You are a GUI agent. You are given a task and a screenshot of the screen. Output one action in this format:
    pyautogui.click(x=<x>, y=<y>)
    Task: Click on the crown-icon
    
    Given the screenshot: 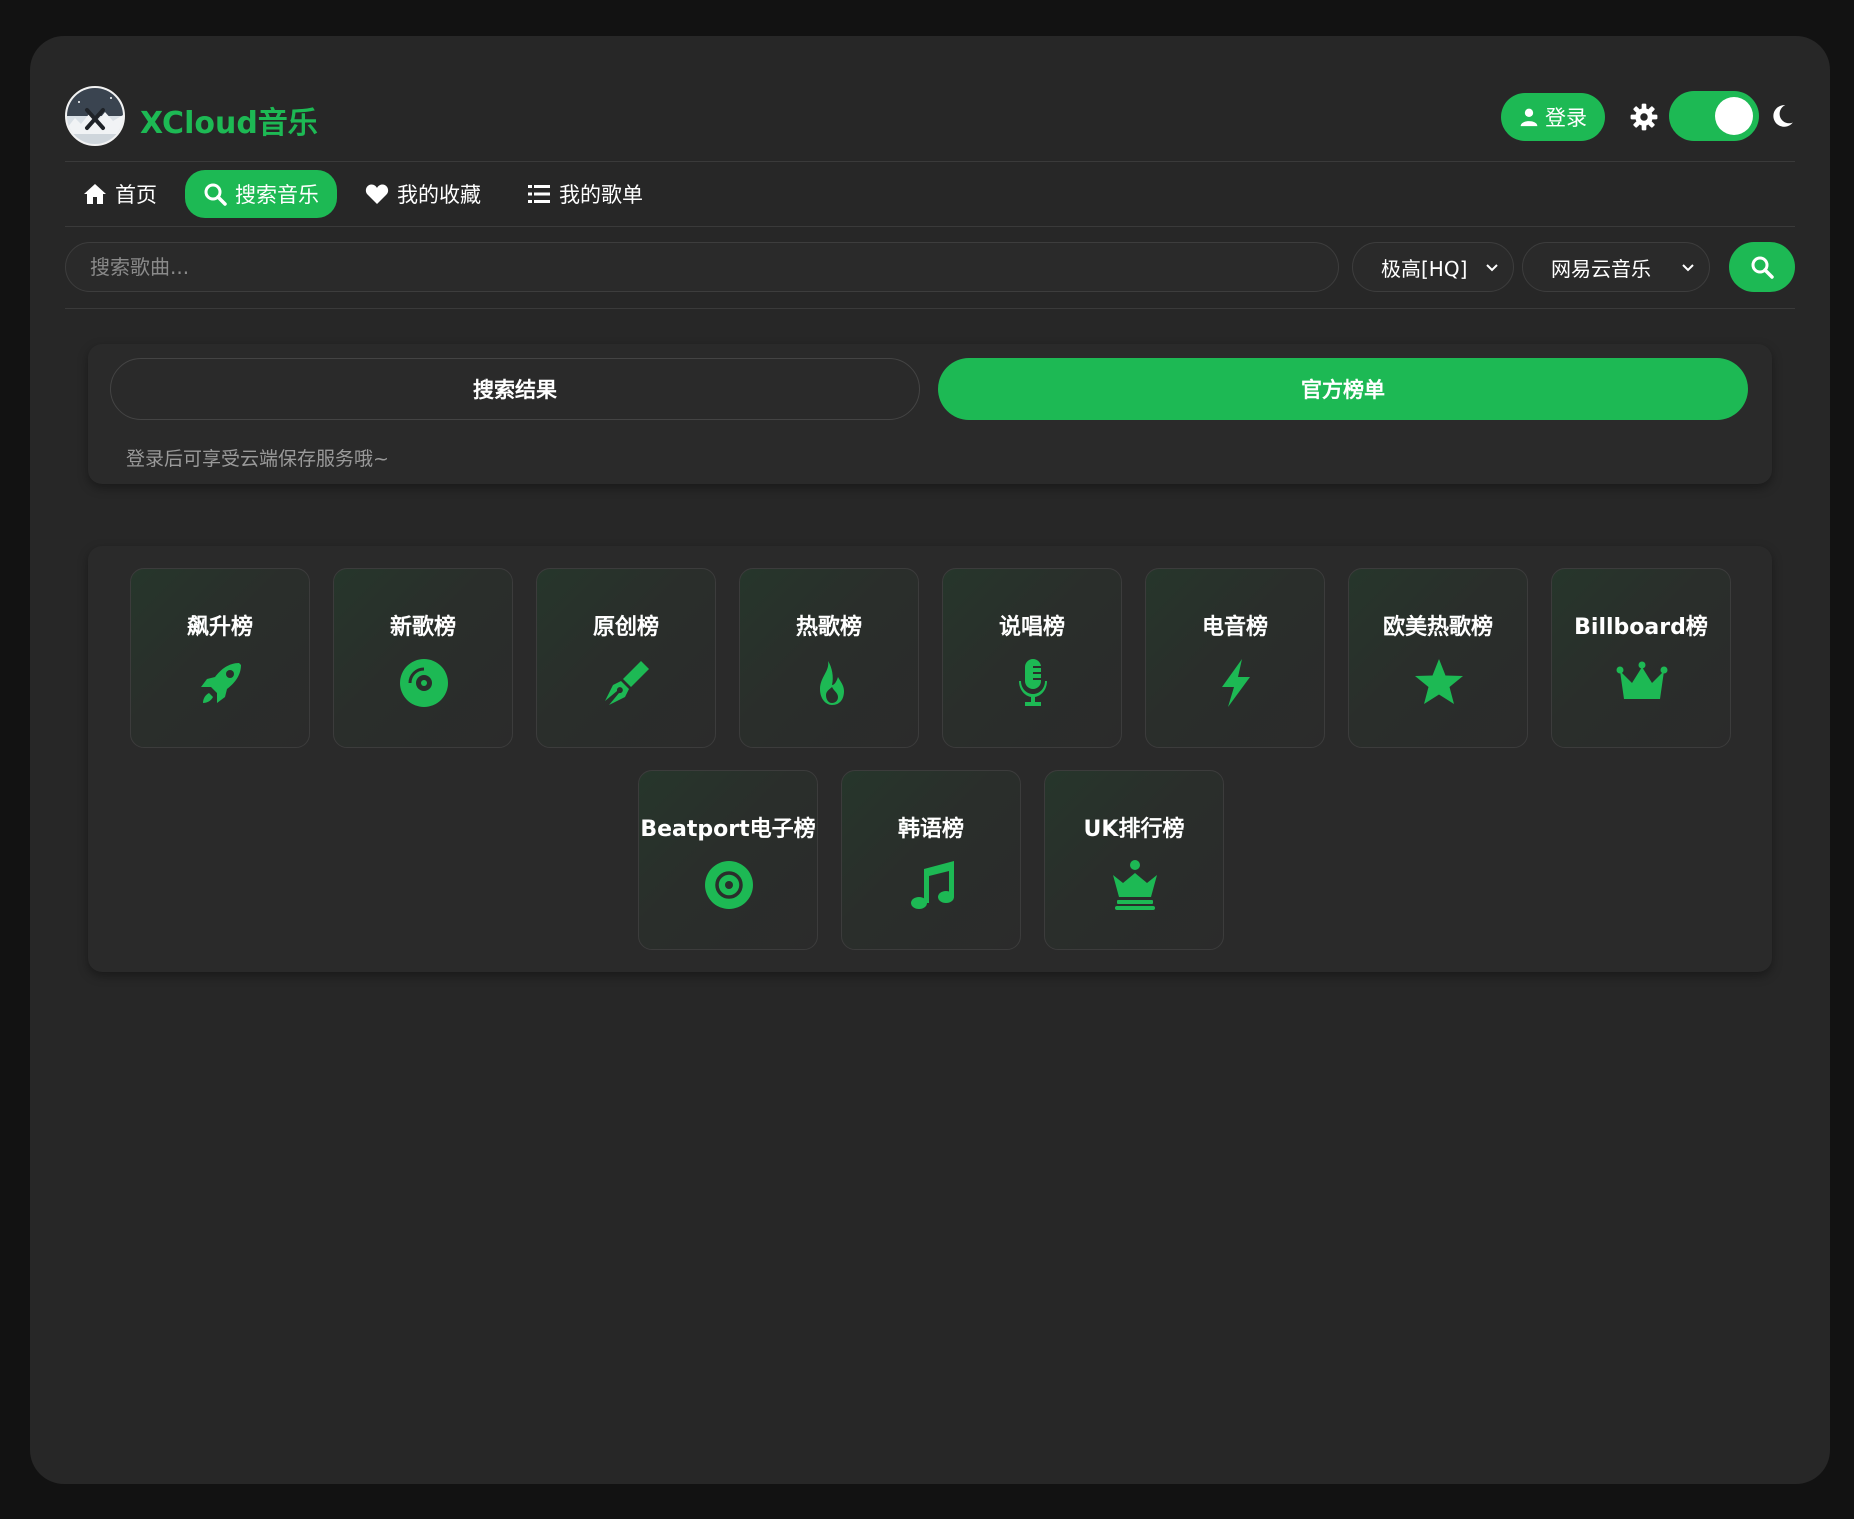 What is the action you would take?
    pyautogui.click(x=1642, y=683)
    